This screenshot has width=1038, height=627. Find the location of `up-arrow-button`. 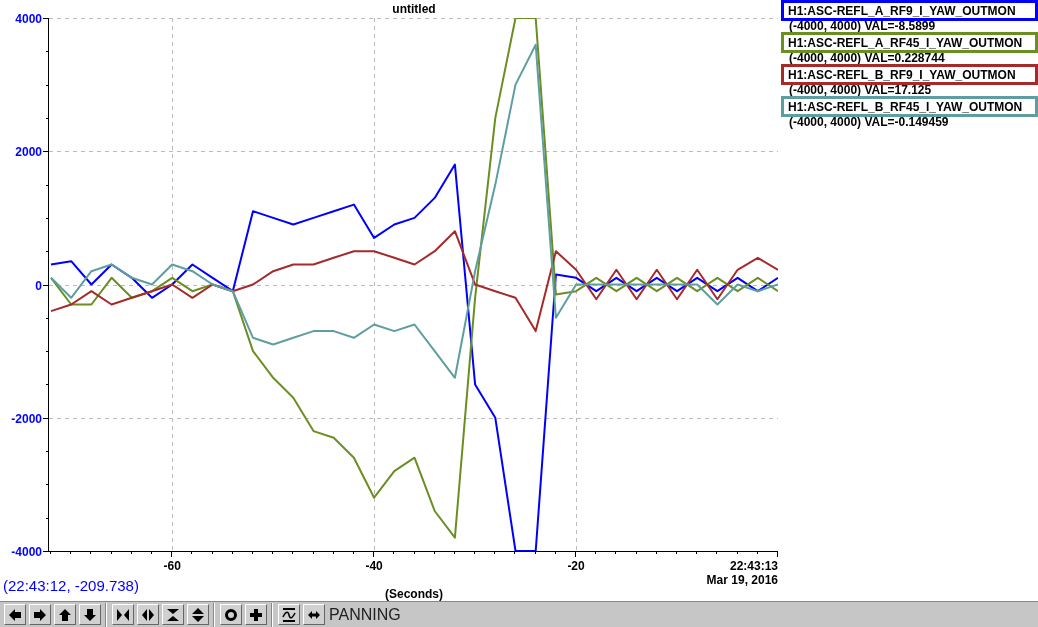

up-arrow-button is located at coordinates (64, 614).